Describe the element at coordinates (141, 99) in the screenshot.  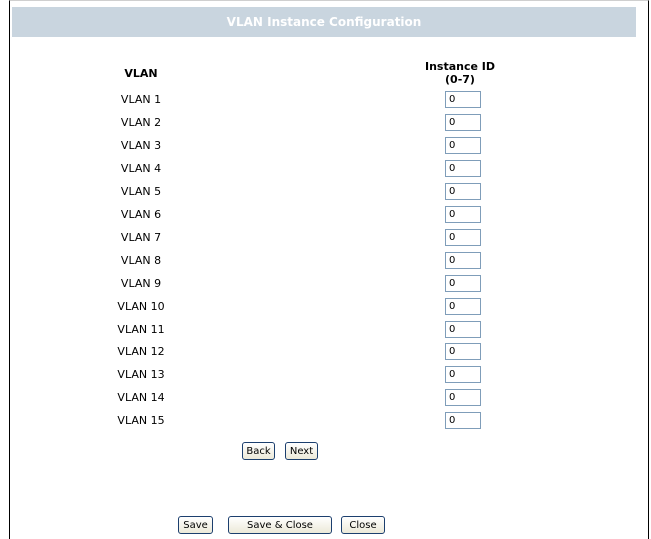
I see `vlan-label: VLAN 1` at that location.